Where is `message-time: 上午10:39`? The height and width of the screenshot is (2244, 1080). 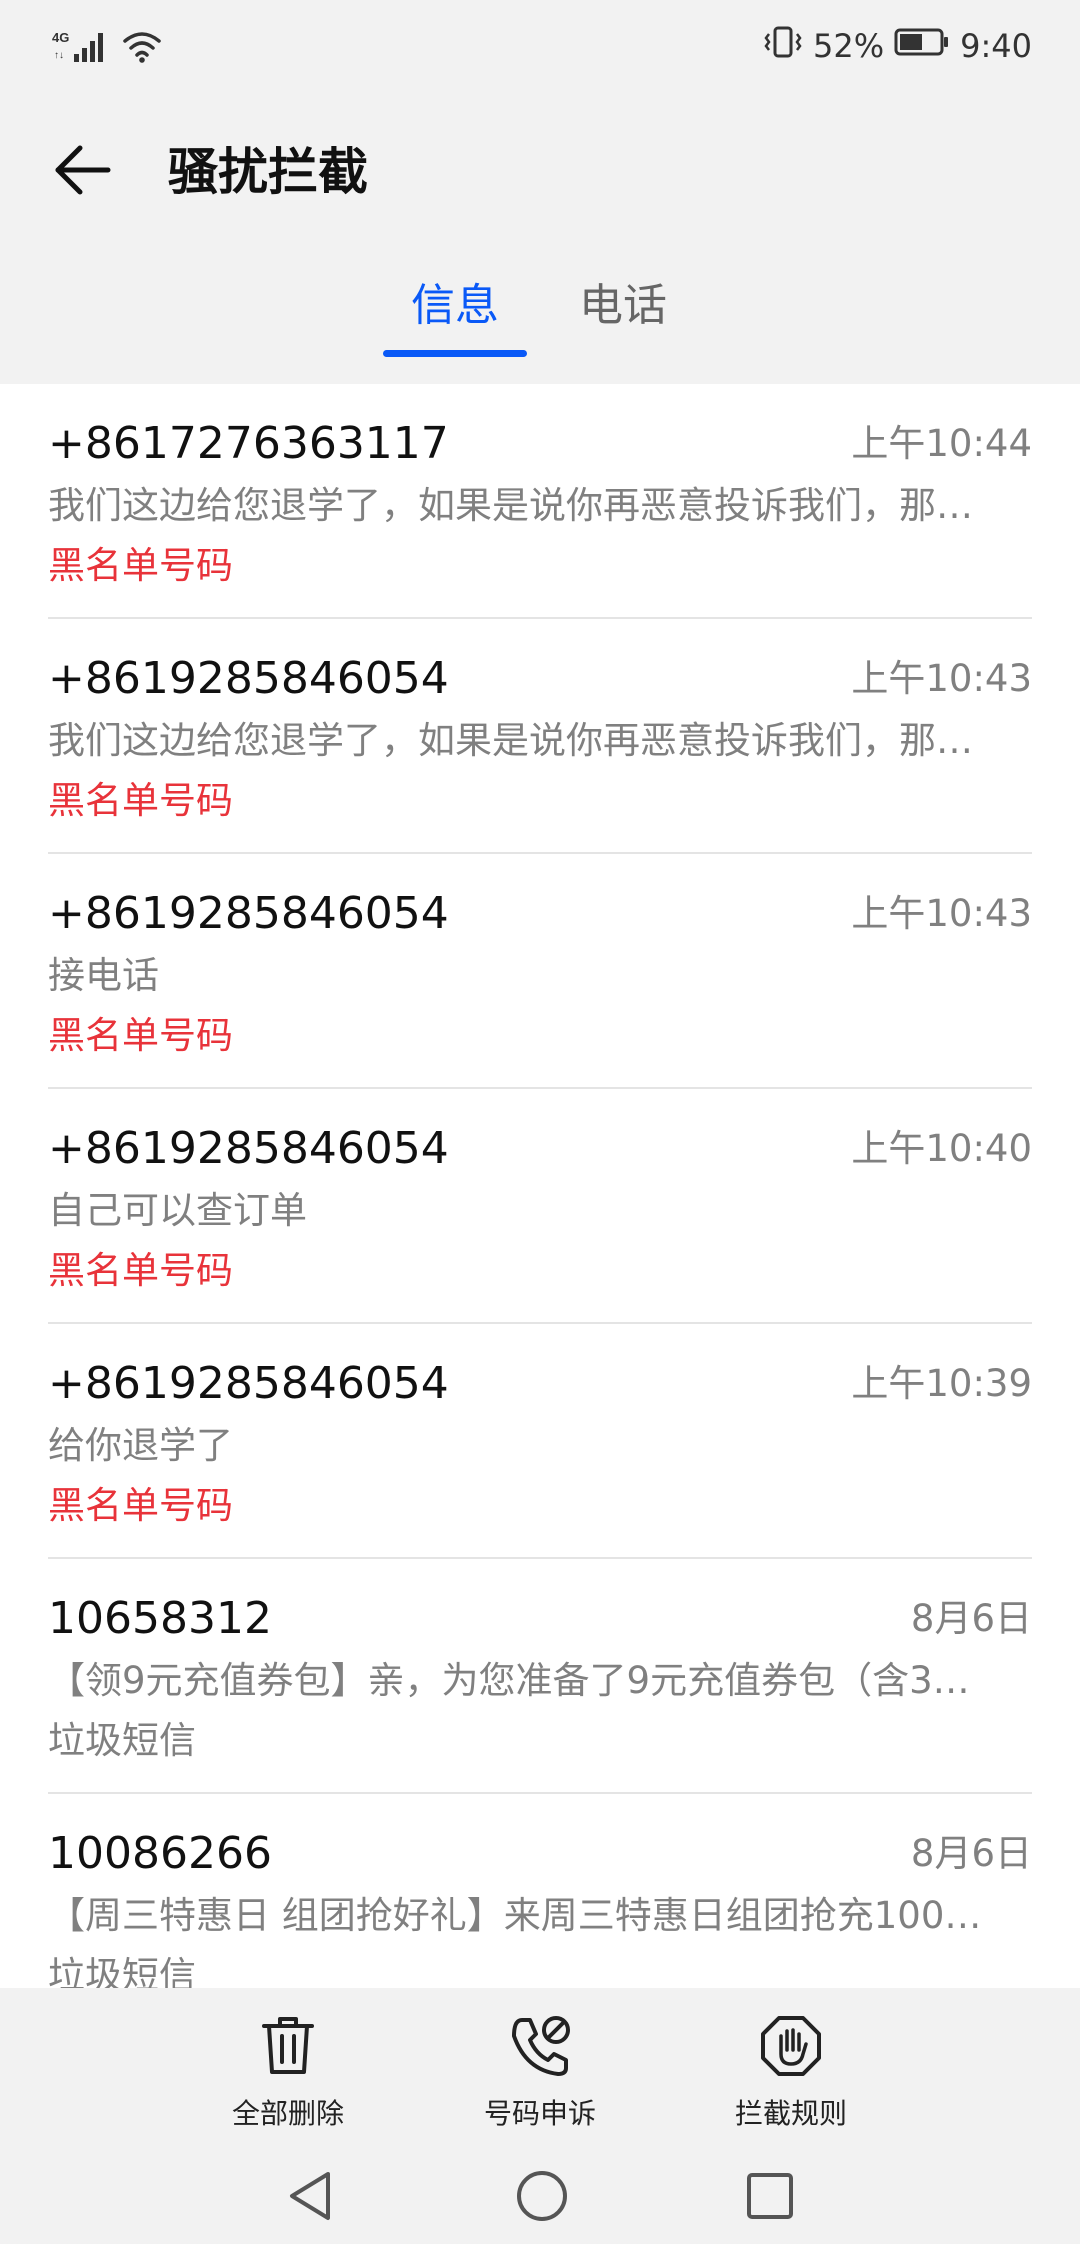
message-time: 上午10:39 is located at coordinates (941, 1383).